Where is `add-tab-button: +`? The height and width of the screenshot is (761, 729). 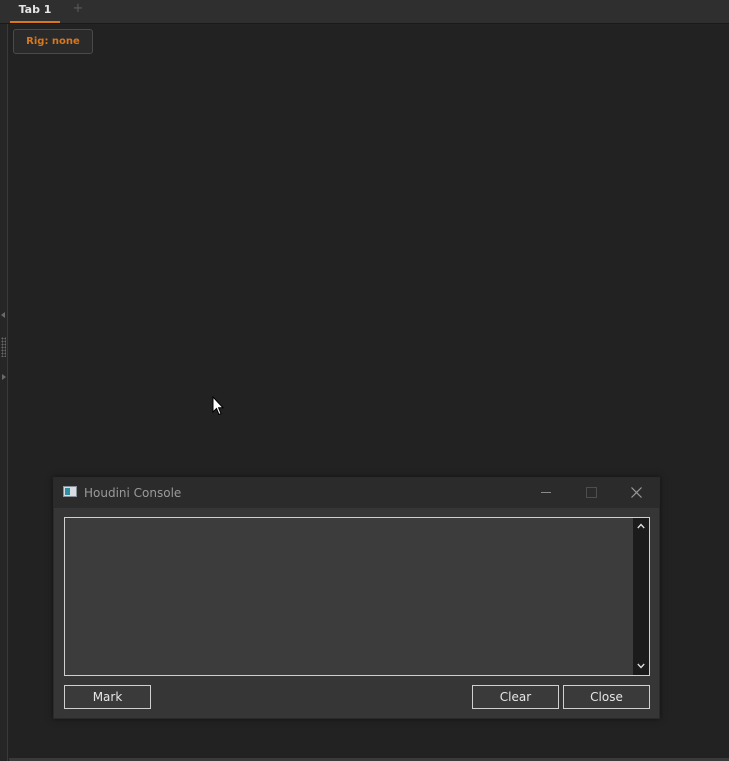 add-tab-button: + is located at coordinates (78, 10).